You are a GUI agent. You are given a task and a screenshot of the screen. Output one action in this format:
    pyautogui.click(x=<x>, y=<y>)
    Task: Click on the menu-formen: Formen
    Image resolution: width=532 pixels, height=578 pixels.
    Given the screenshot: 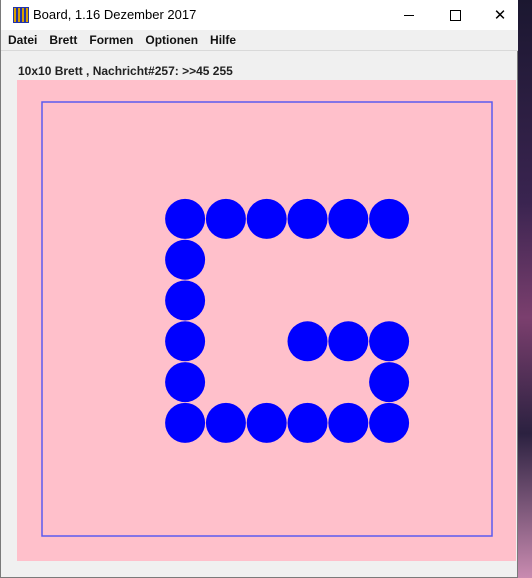 What is the action you would take?
    pyautogui.click(x=111, y=40)
    